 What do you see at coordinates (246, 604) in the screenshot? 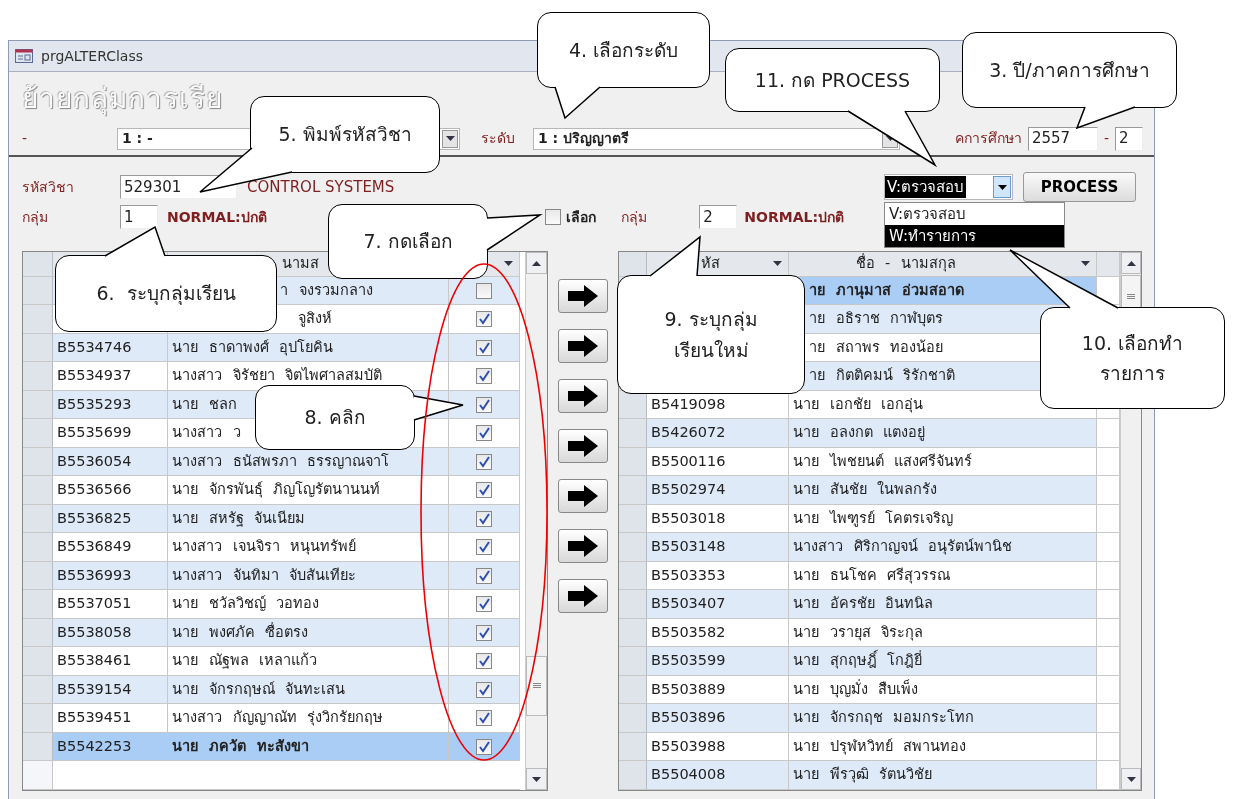
I see `table-cell-text: นาย ชวัลวิชญ์ วอทอง` at bounding box center [246, 604].